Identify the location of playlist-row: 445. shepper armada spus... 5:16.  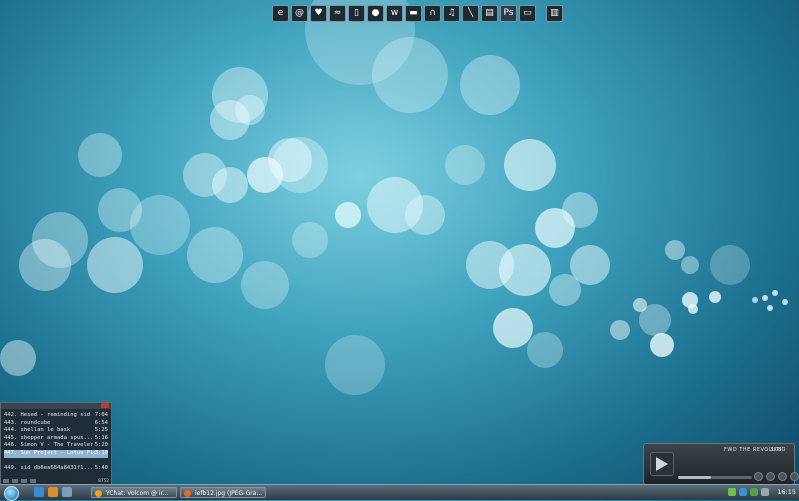
(56, 439).